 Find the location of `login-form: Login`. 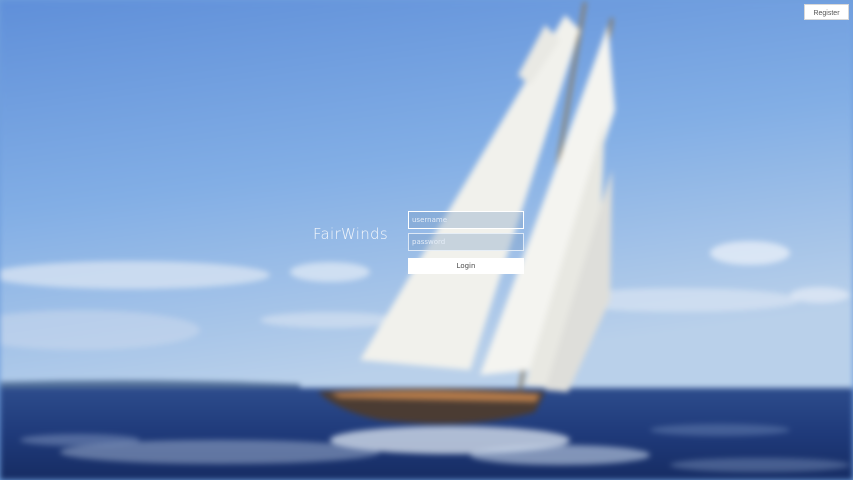

login-form: Login is located at coordinates (466, 242).